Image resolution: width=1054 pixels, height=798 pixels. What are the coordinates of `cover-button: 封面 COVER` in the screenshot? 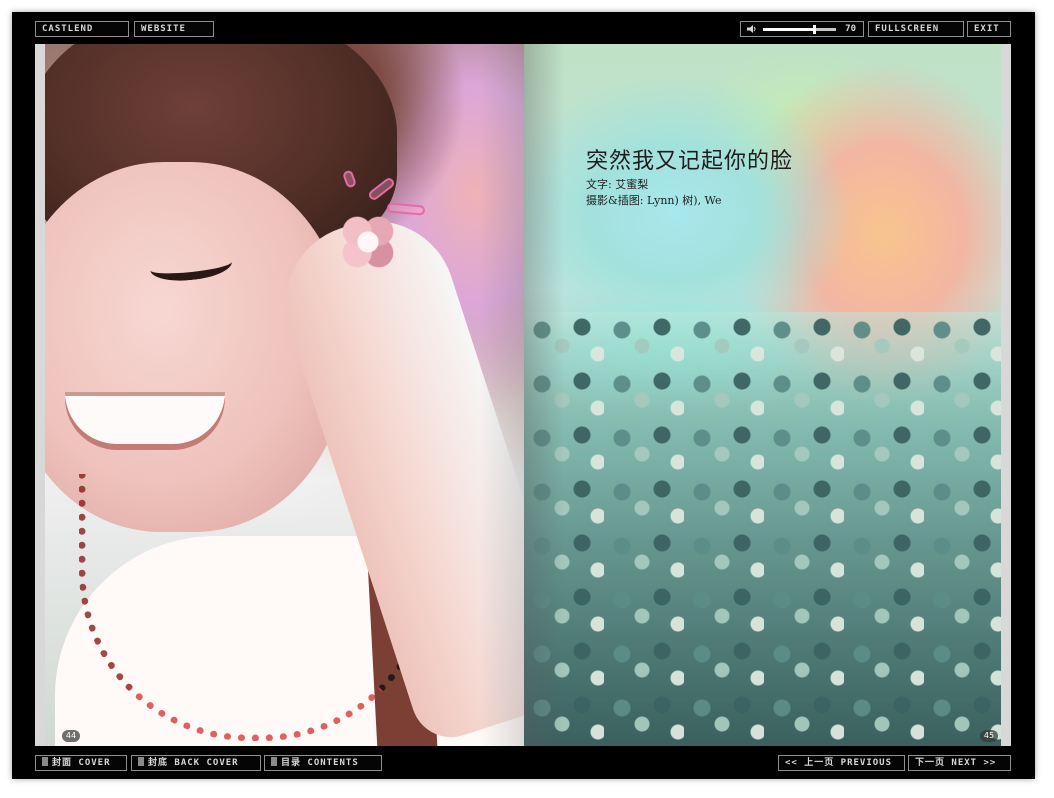 It's located at (81, 763).